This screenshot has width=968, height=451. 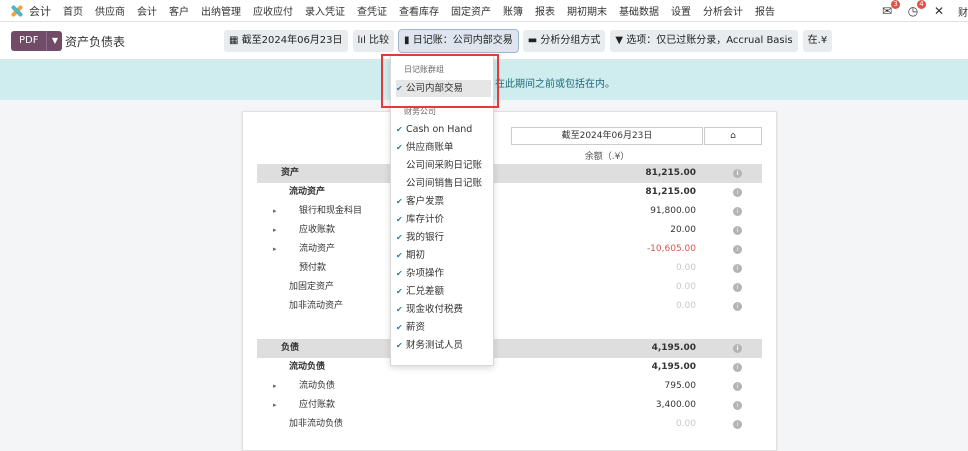 What do you see at coordinates (817, 41) in the screenshot?
I see `currency-filter-button: 在.¥` at bounding box center [817, 41].